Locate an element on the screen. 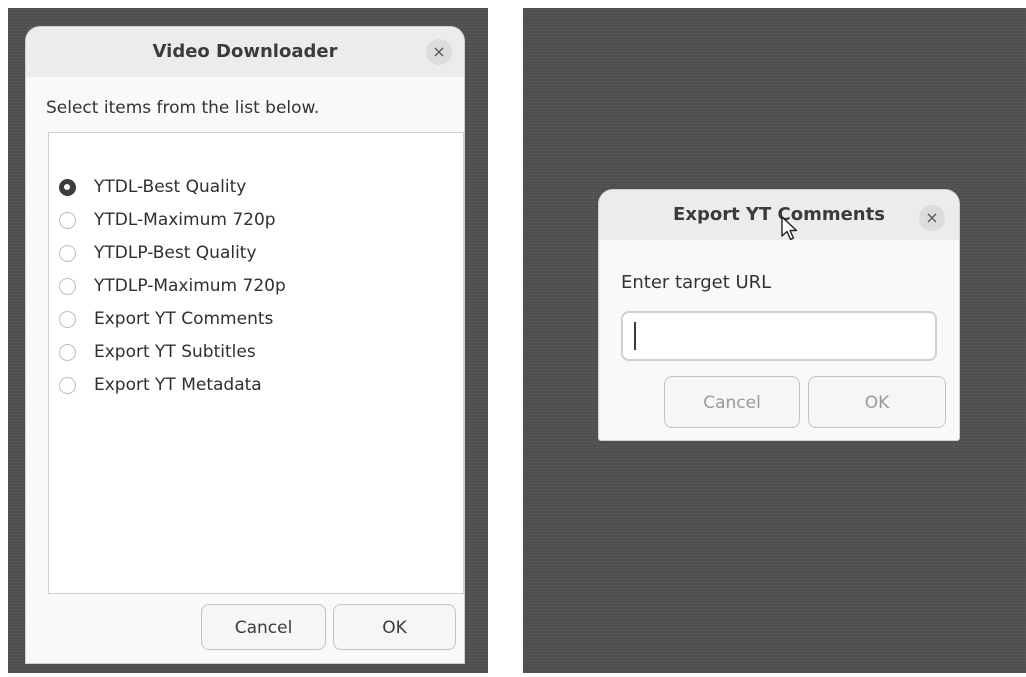  mouse-pointer-icon is located at coordinates (789, 228).